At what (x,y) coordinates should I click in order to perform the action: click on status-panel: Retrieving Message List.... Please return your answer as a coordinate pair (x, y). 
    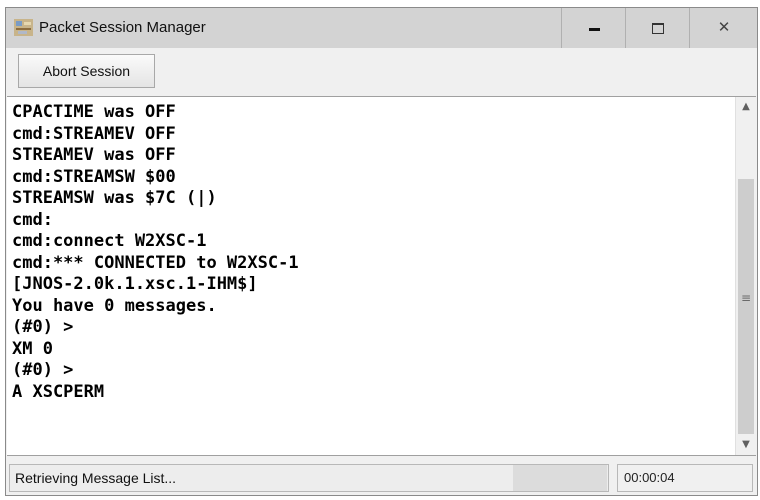
    Looking at the image, I should click on (309, 478).